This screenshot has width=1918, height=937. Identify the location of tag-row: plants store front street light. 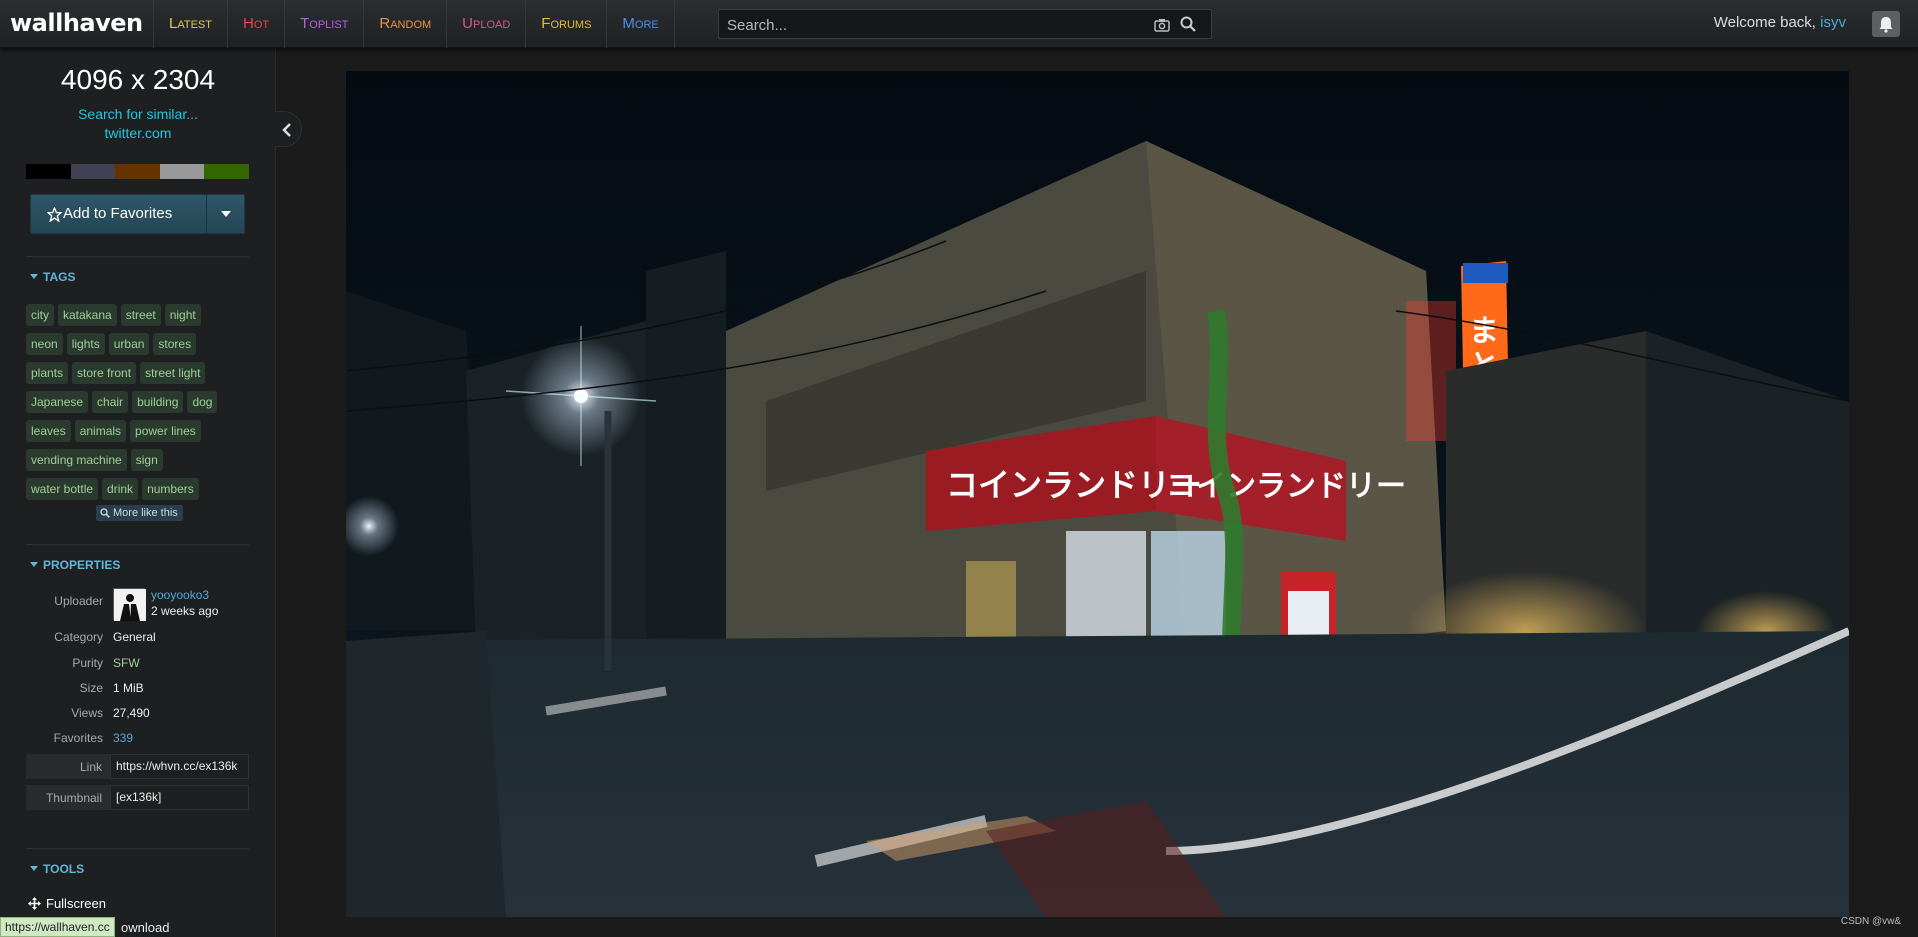
(141, 373).